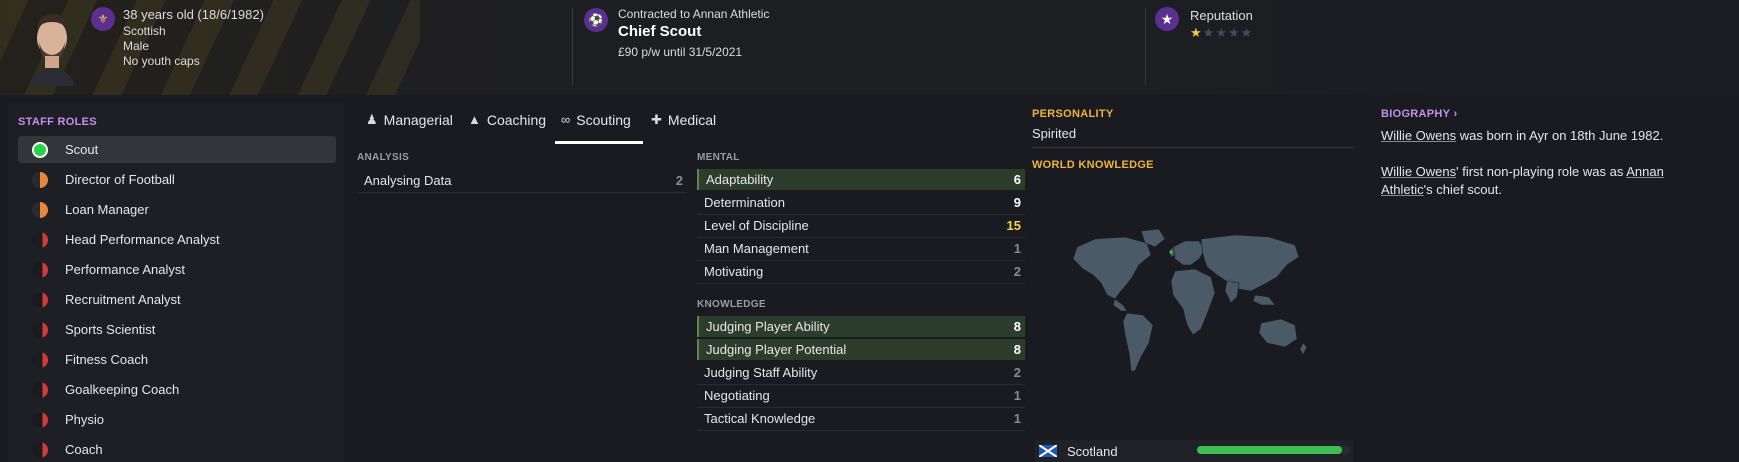  Describe the element at coordinates (599, 142) in the screenshot. I see `active-tab-indicator` at that location.